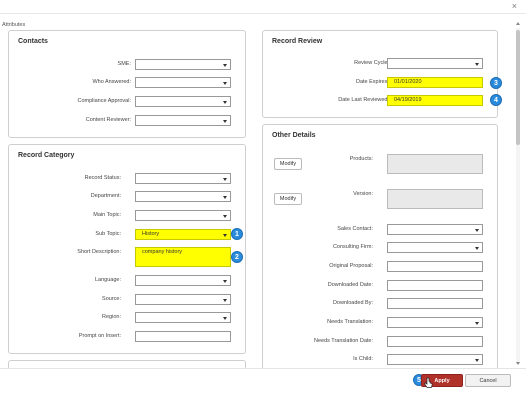 This screenshot has width=526, height=394. I want to click on contacts-title: Contacts, so click(33, 41).